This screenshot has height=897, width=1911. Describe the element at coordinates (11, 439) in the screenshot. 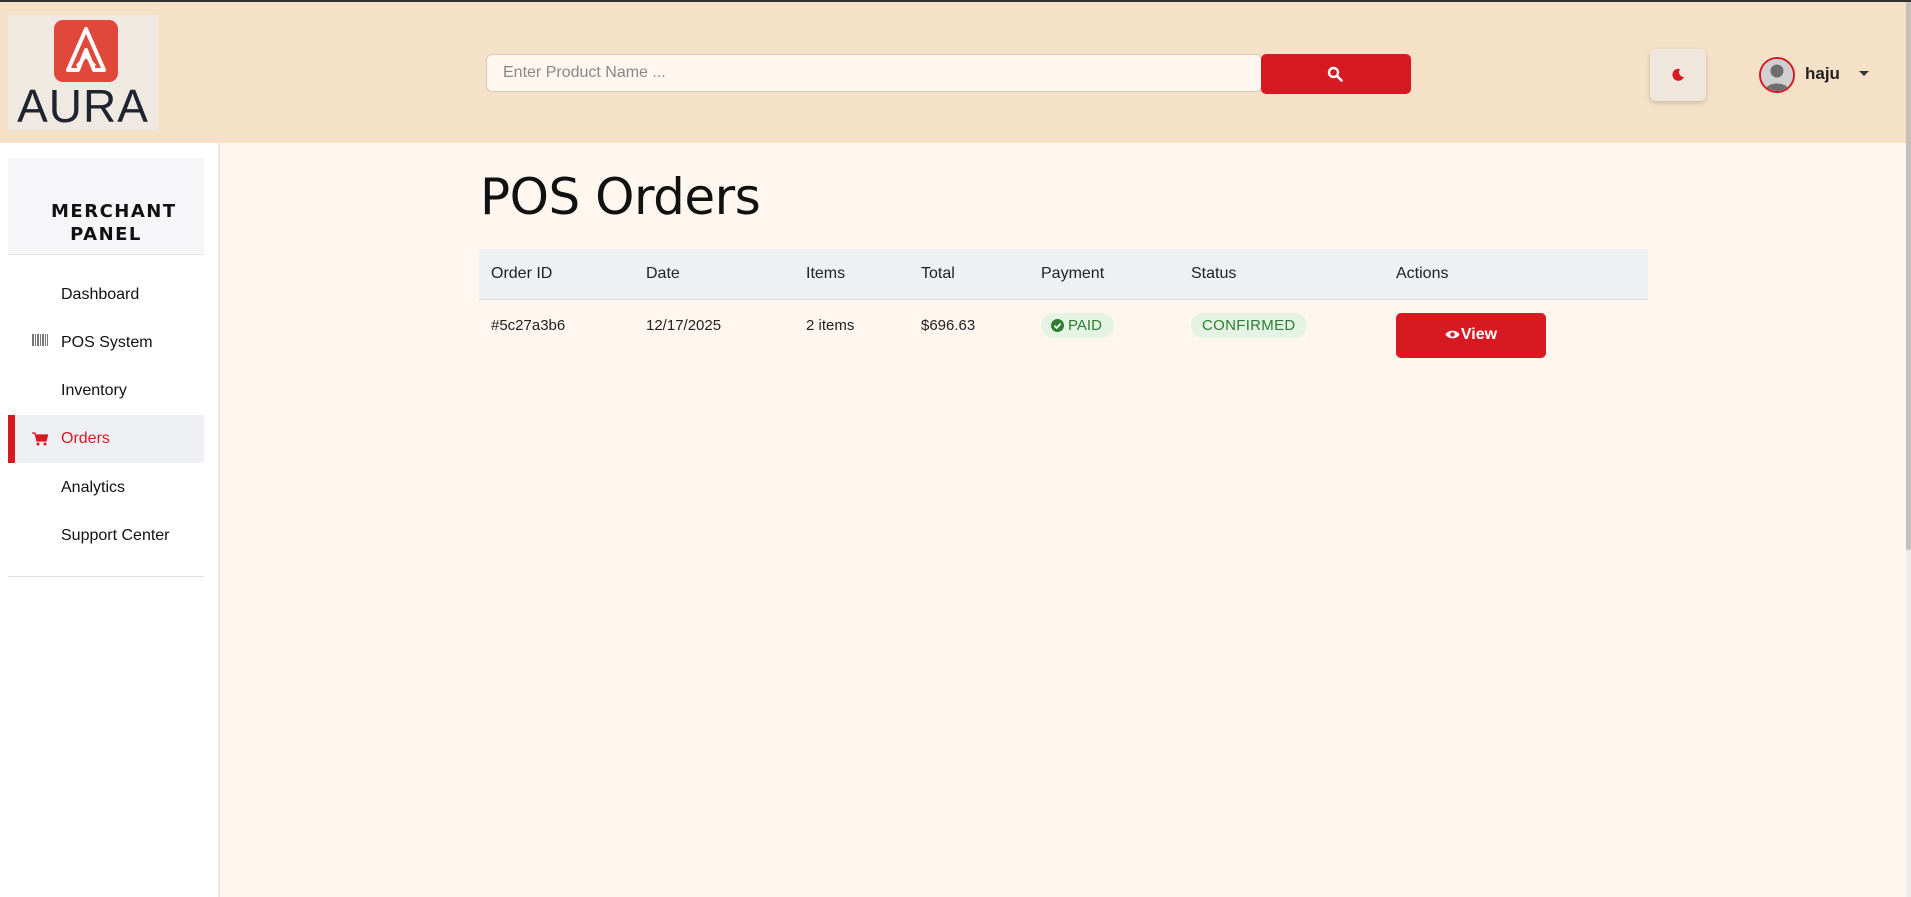

I see `active-indicator` at that location.